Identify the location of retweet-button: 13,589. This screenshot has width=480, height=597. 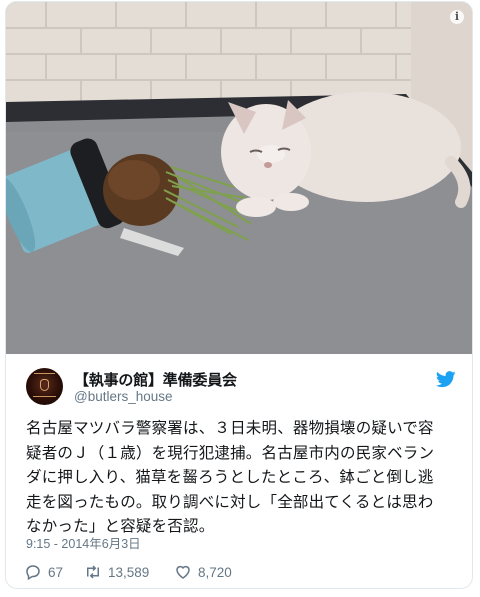
(116, 572).